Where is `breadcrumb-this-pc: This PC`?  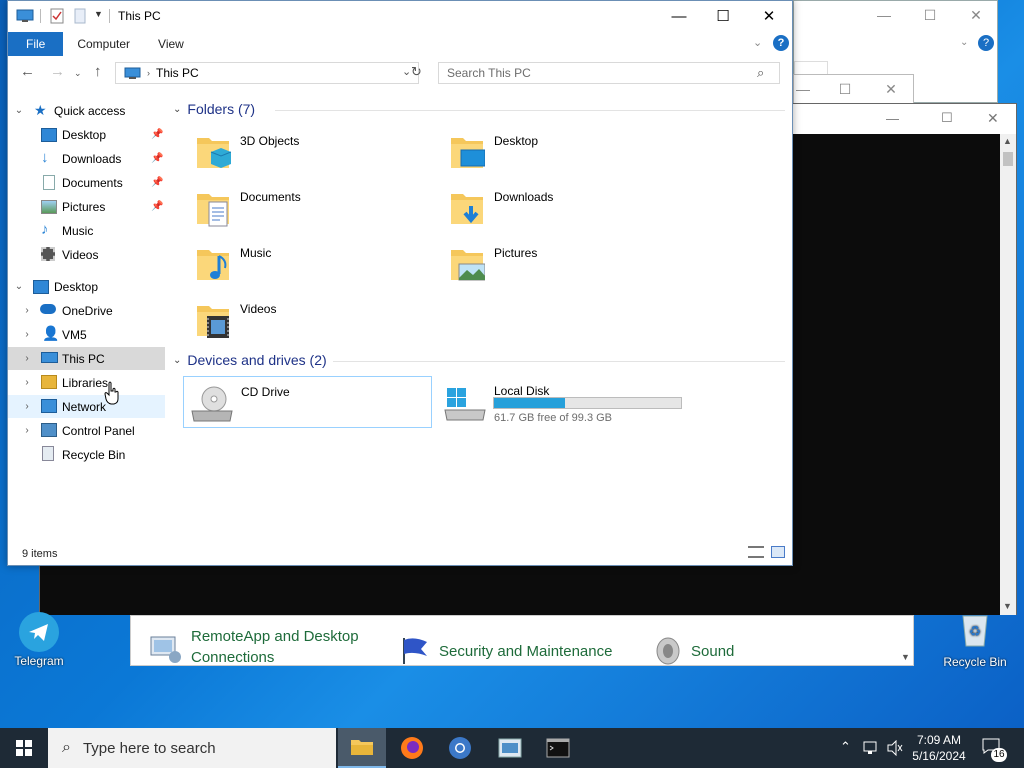 breadcrumb-this-pc: This PC is located at coordinates (177, 73).